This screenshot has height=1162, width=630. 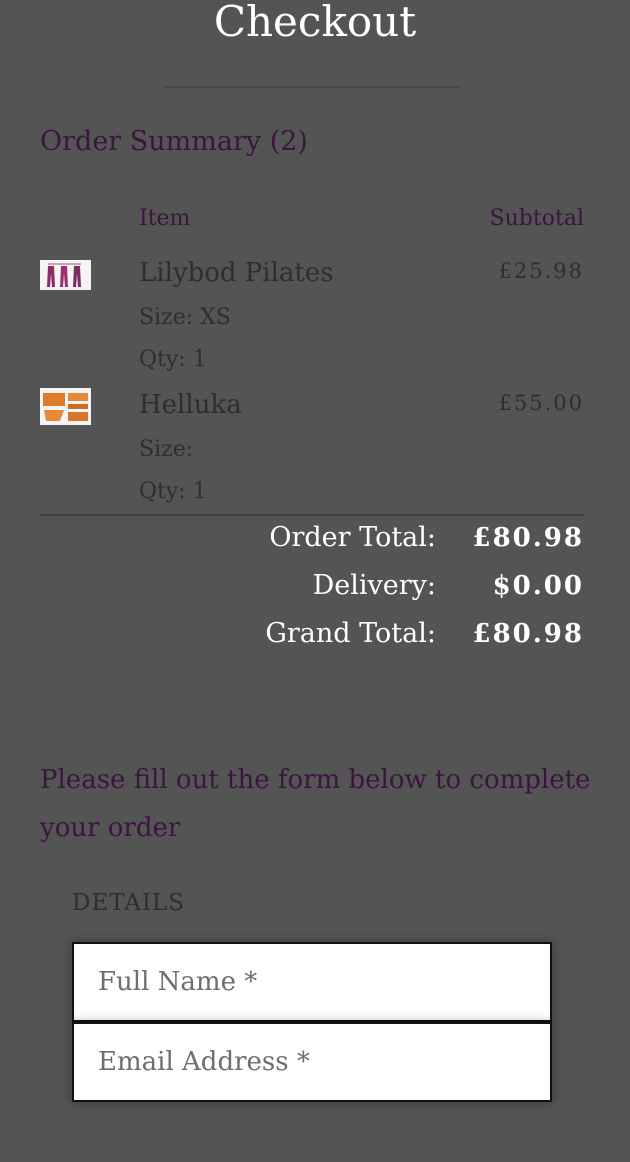 I want to click on email-input, so click(x=312, y=1062).